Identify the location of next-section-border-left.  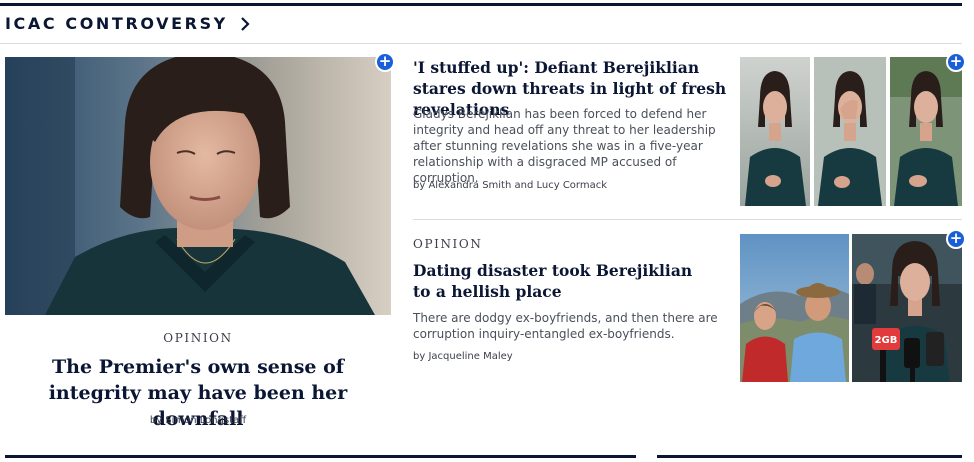
(320, 456).